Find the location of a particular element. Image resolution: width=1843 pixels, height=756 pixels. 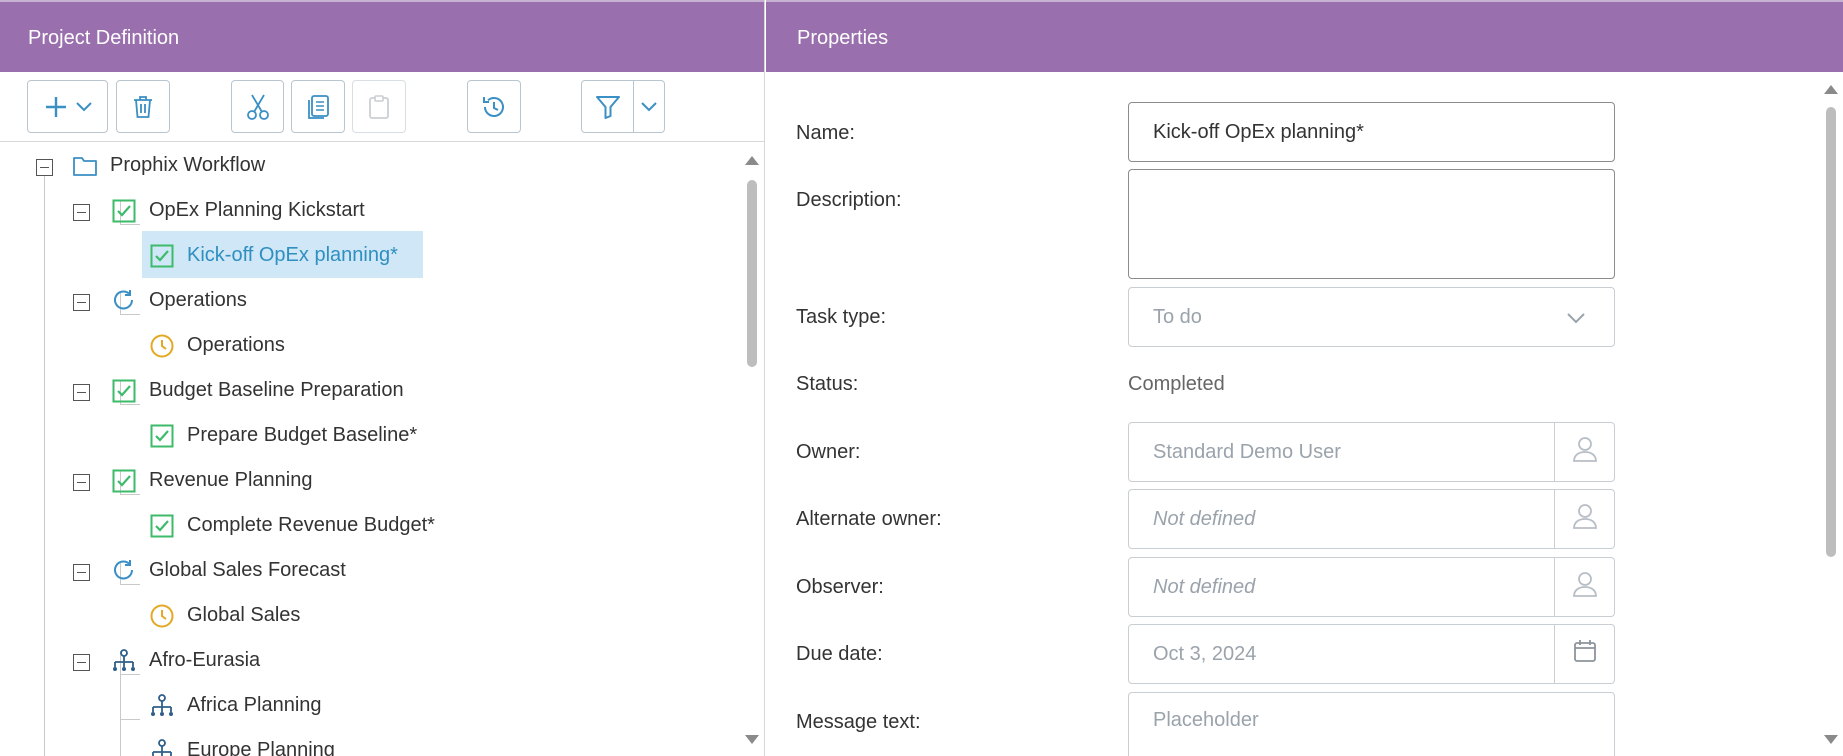

tree-node-budget-baseline: Budget Baseline Preparation is located at coordinates (257, 390).